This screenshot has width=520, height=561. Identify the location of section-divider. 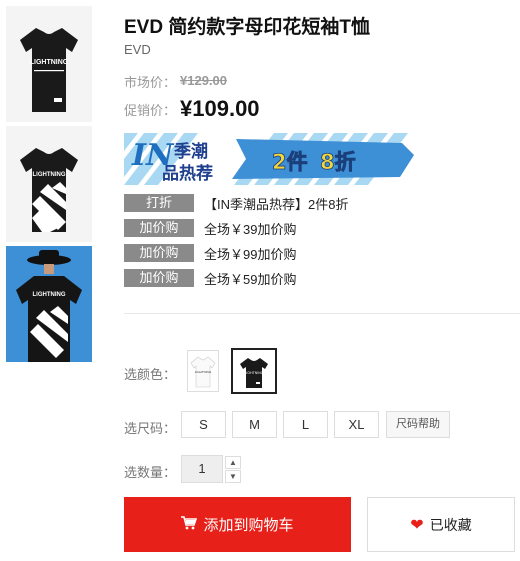
(322, 313).